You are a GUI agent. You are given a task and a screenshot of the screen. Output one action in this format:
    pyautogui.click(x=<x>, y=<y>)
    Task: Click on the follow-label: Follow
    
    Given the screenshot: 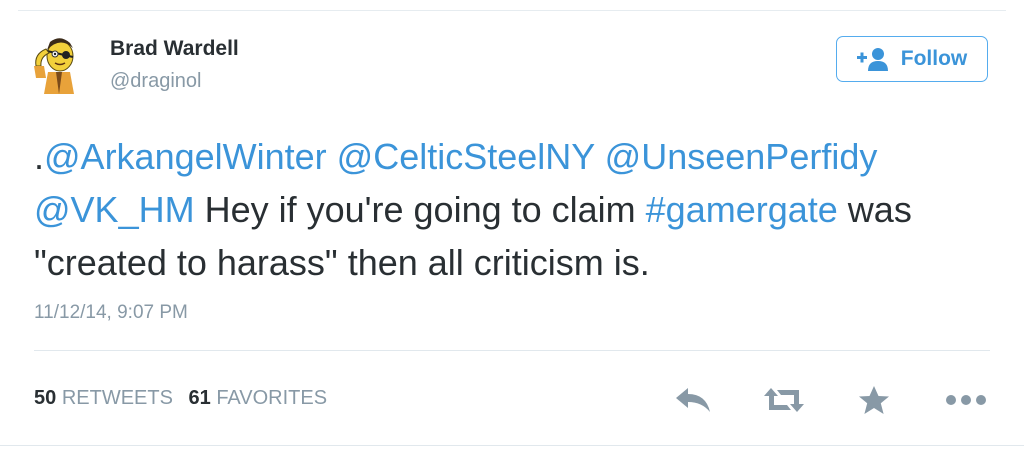 What is the action you would take?
    pyautogui.click(x=934, y=58)
    